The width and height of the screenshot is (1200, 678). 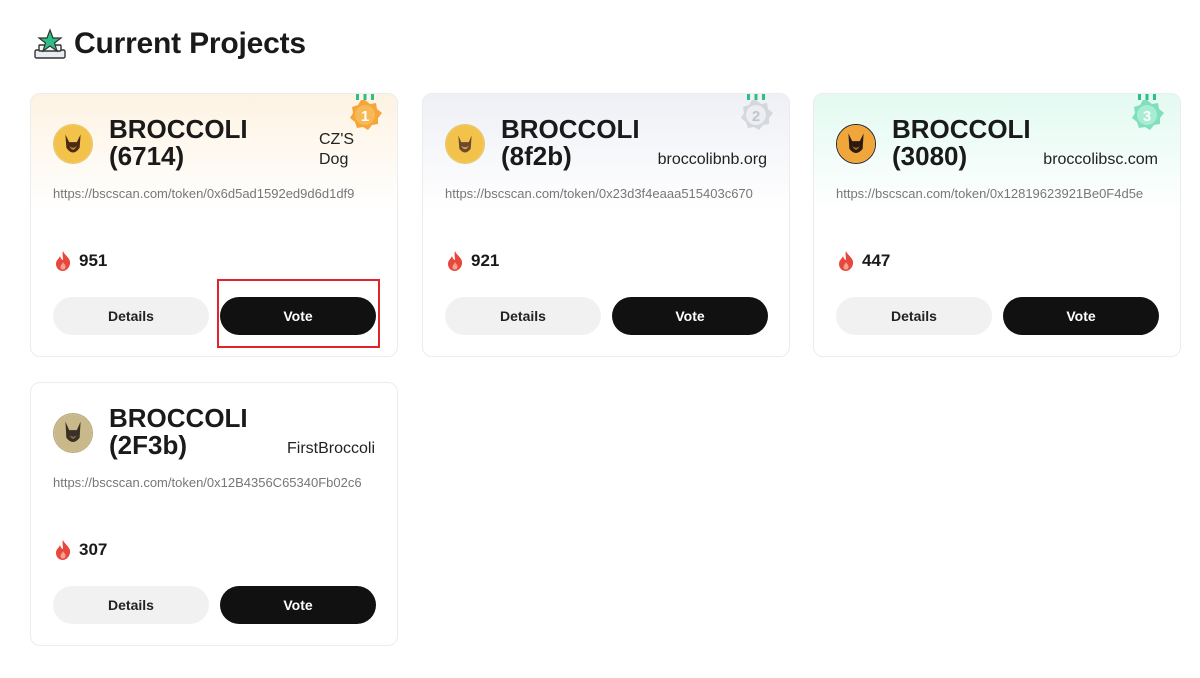 What do you see at coordinates (93, 549) in the screenshot?
I see `vote-count: 307` at bounding box center [93, 549].